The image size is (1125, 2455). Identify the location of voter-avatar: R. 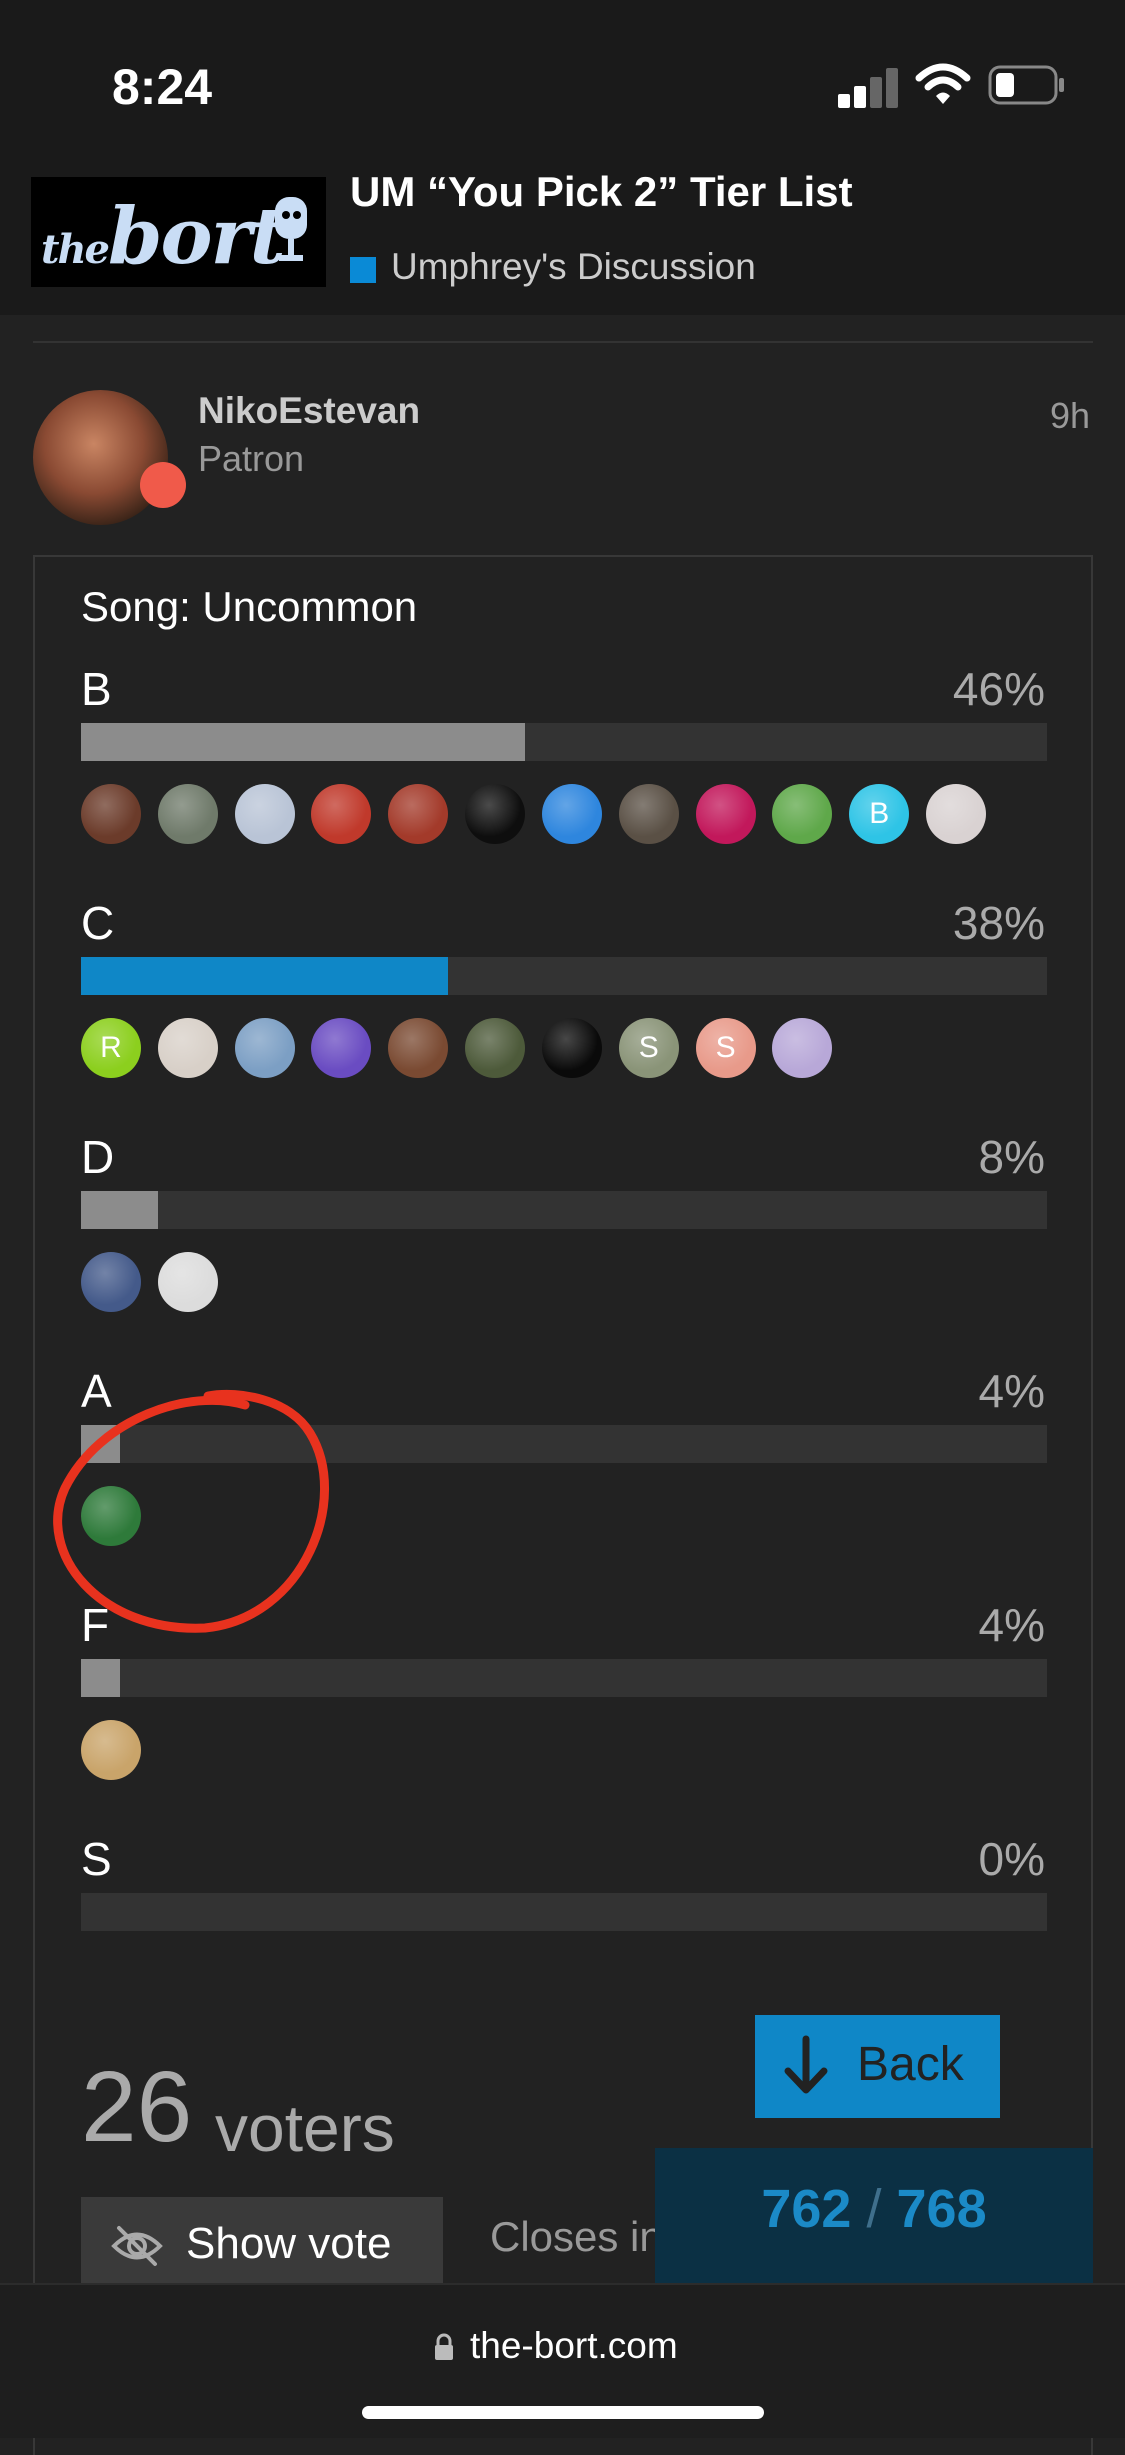
(111, 1048).